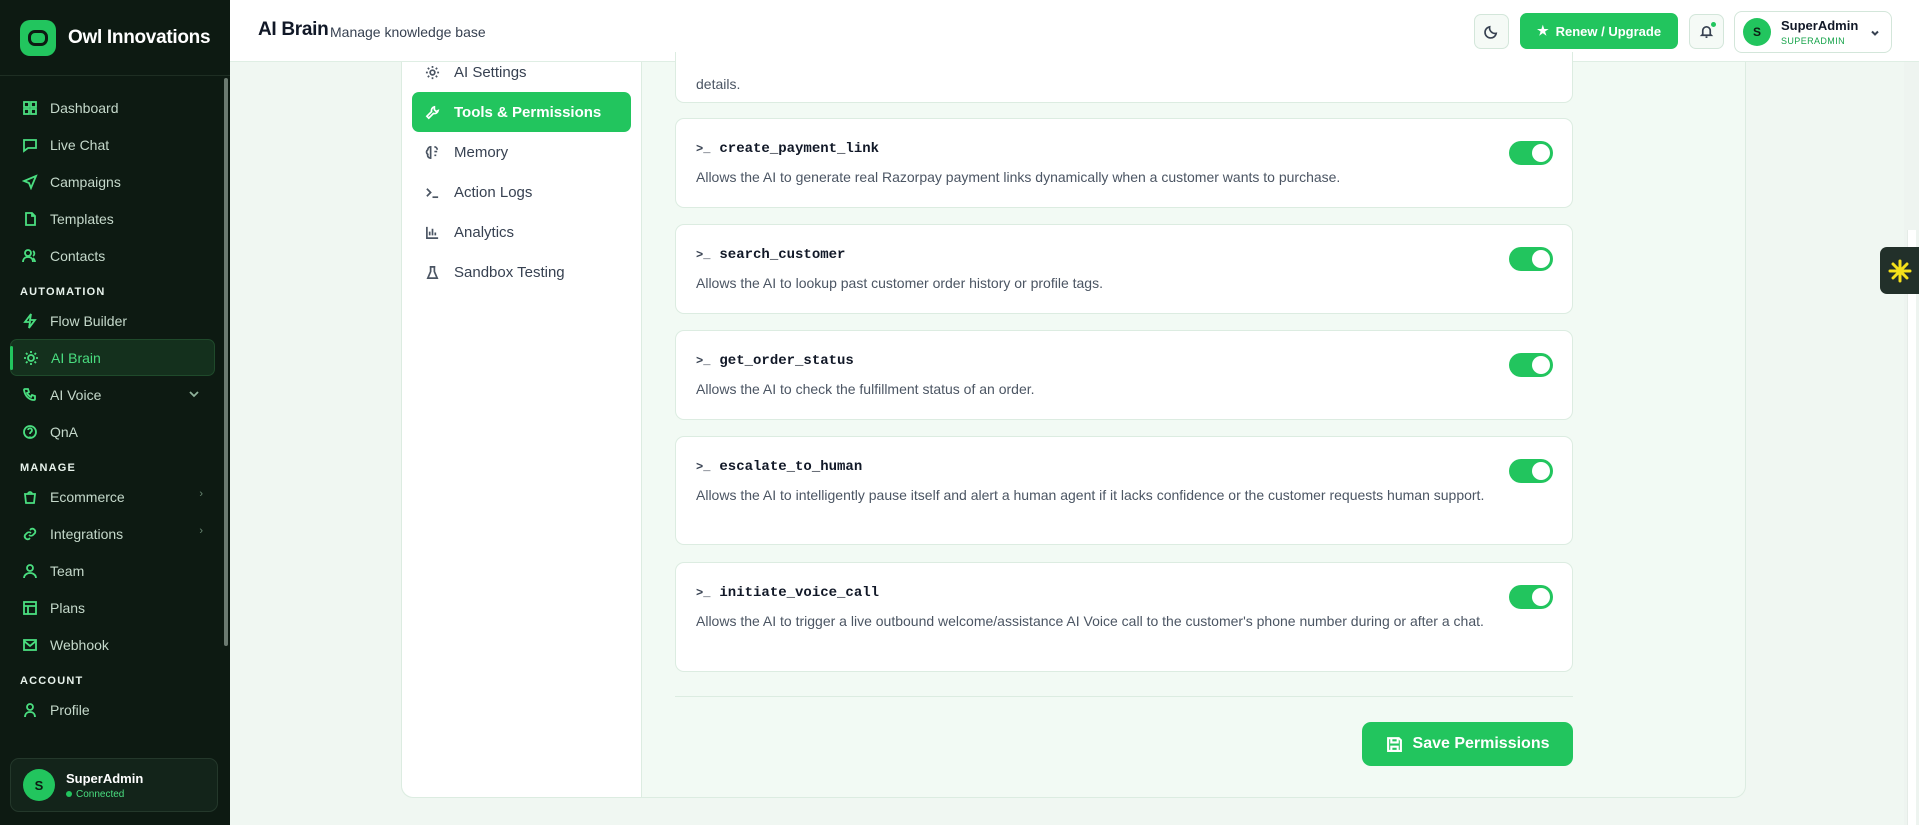 The height and width of the screenshot is (825, 1919). Describe the element at coordinates (1813, 32) in the screenshot. I see `account-menu: S SuperAdmin SUPERADMIN` at that location.